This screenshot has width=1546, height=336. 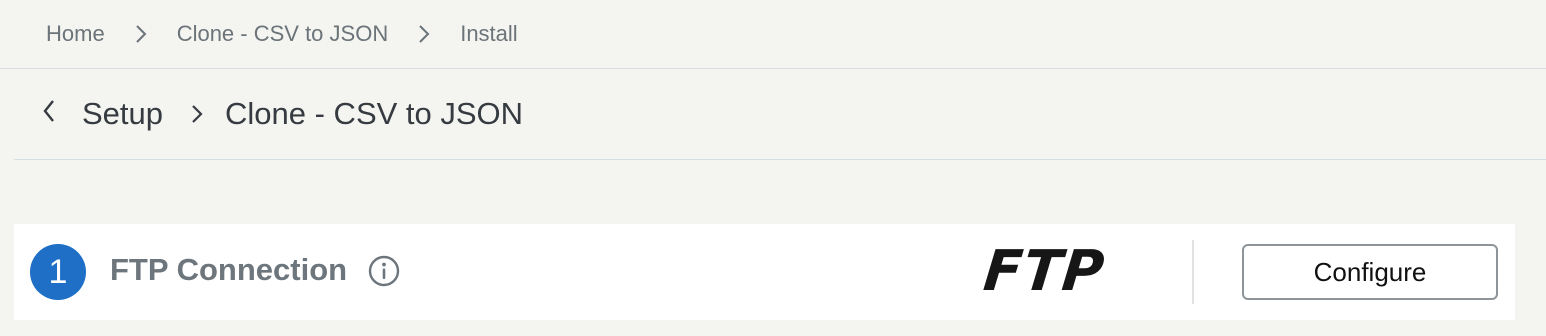 What do you see at coordinates (75, 34) in the screenshot?
I see `breadcrumb-home: Home` at bounding box center [75, 34].